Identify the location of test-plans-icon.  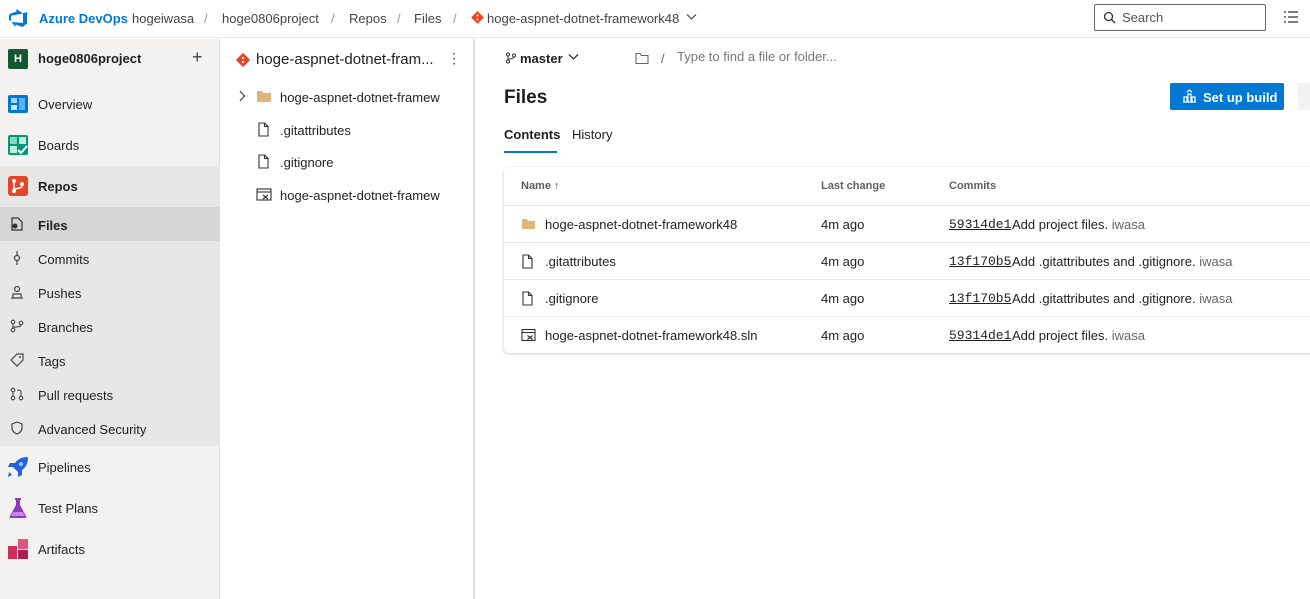
(18, 508).